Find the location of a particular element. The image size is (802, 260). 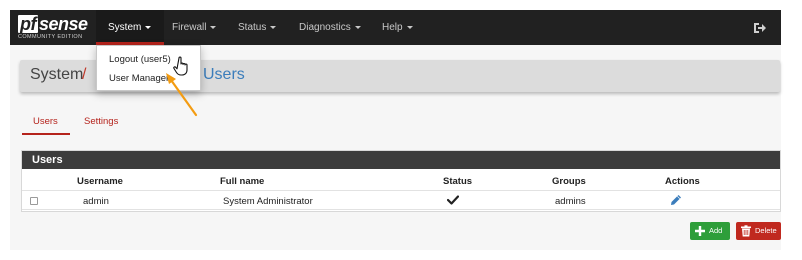

hand-pointer-icon is located at coordinates (180, 66).